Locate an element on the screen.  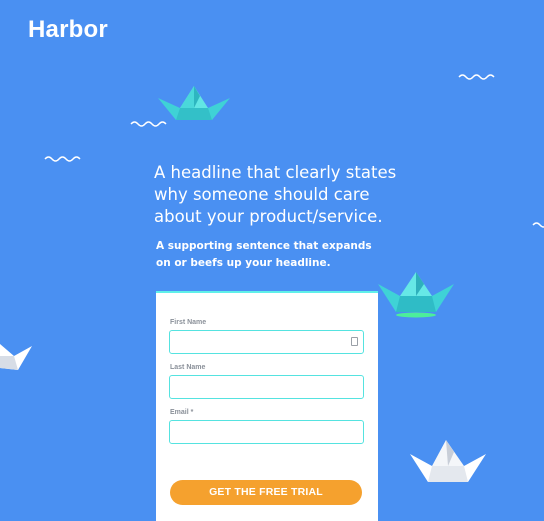
first-name-label: First Name is located at coordinates (188, 322).